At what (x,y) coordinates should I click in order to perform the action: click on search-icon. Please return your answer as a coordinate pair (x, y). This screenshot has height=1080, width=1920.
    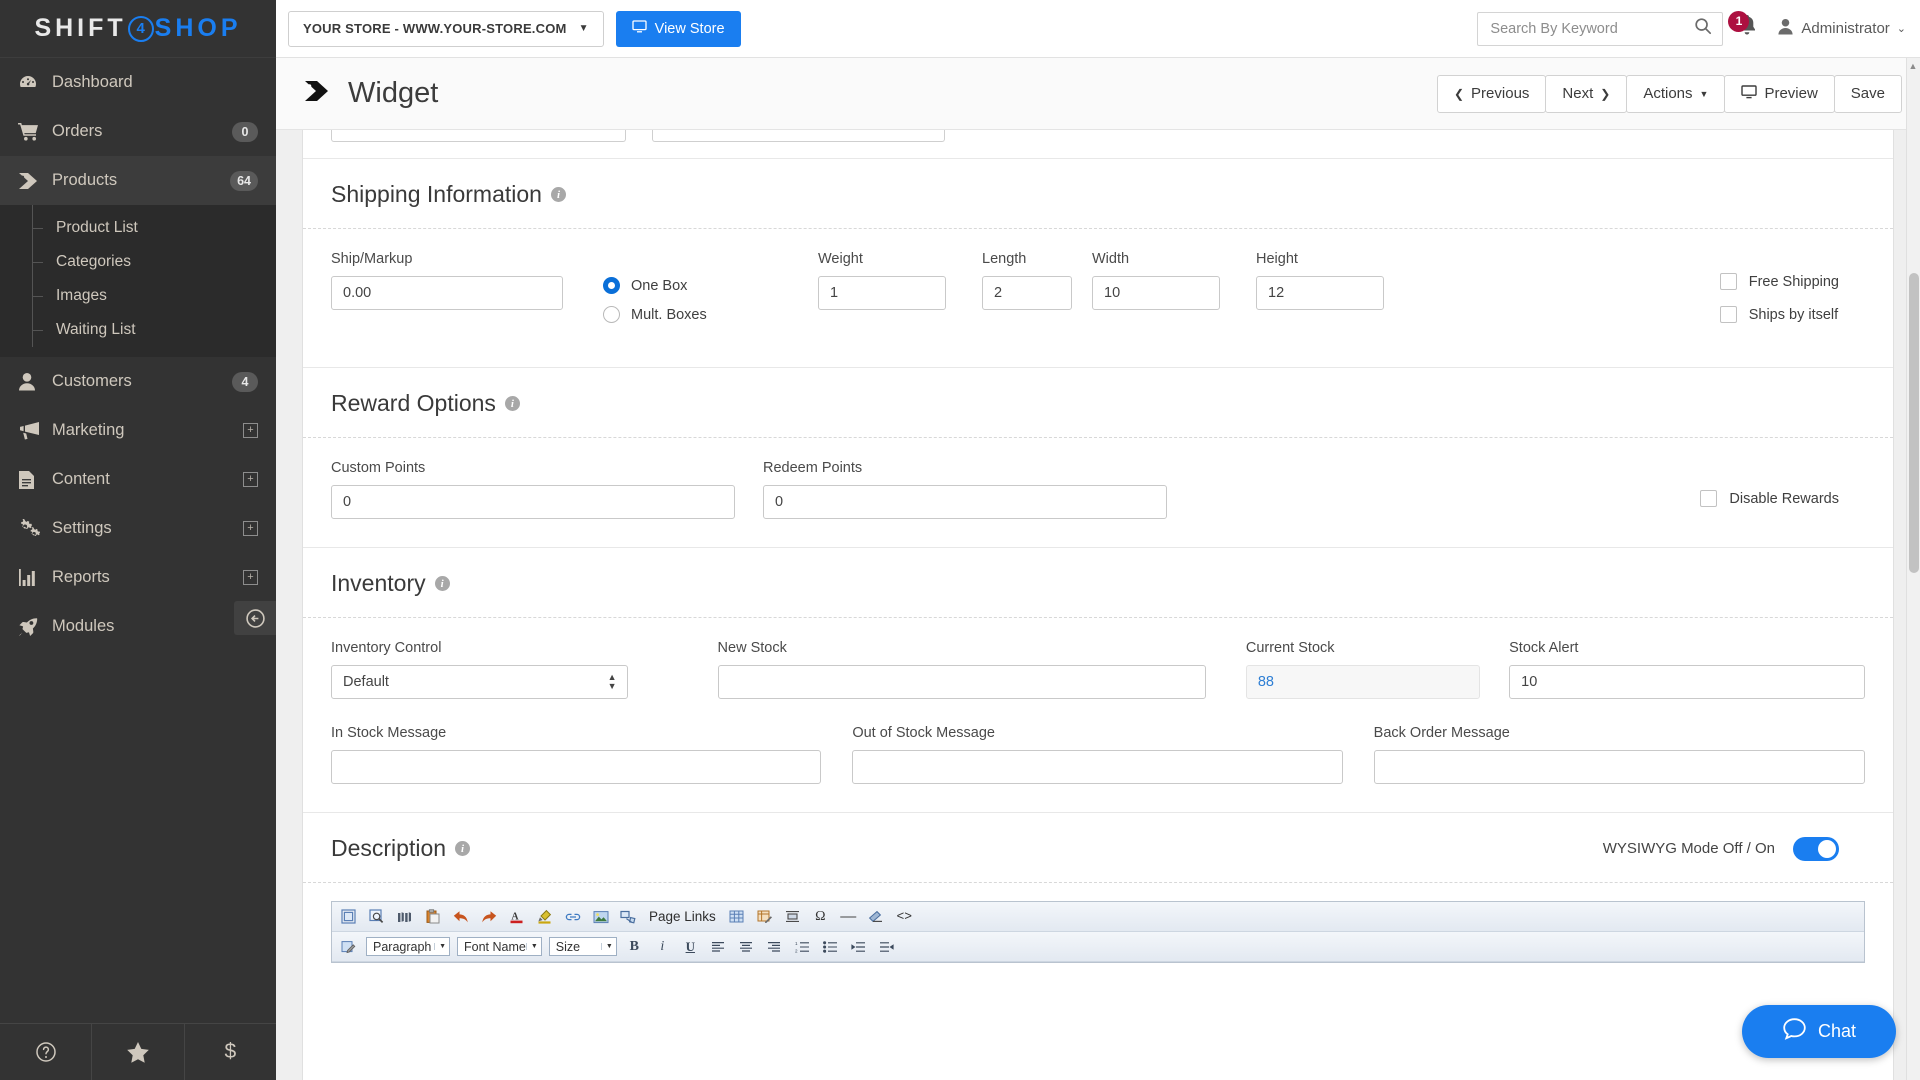
    Looking at the image, I should click on (1703, 28).